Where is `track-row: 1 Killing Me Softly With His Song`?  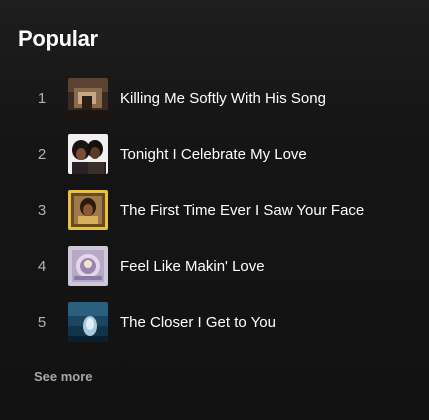
track-row: 1 Killing Me Softly With His Song is located at coordinates (219, 99).